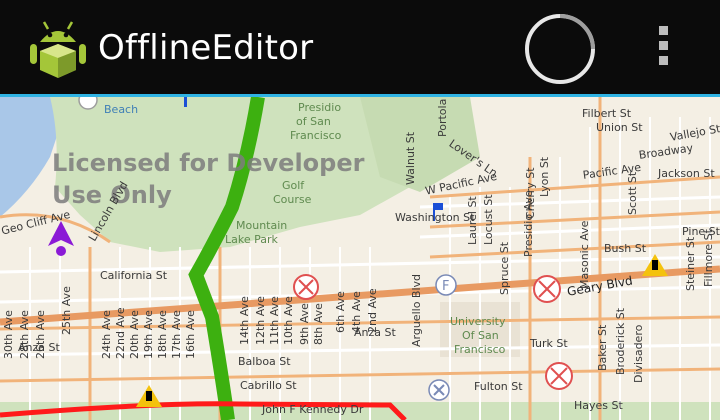  What do you see at coordinates (106, 334) in the screenshot?
I see `map-label: 24th Ave` at bounding box center [106, 334].